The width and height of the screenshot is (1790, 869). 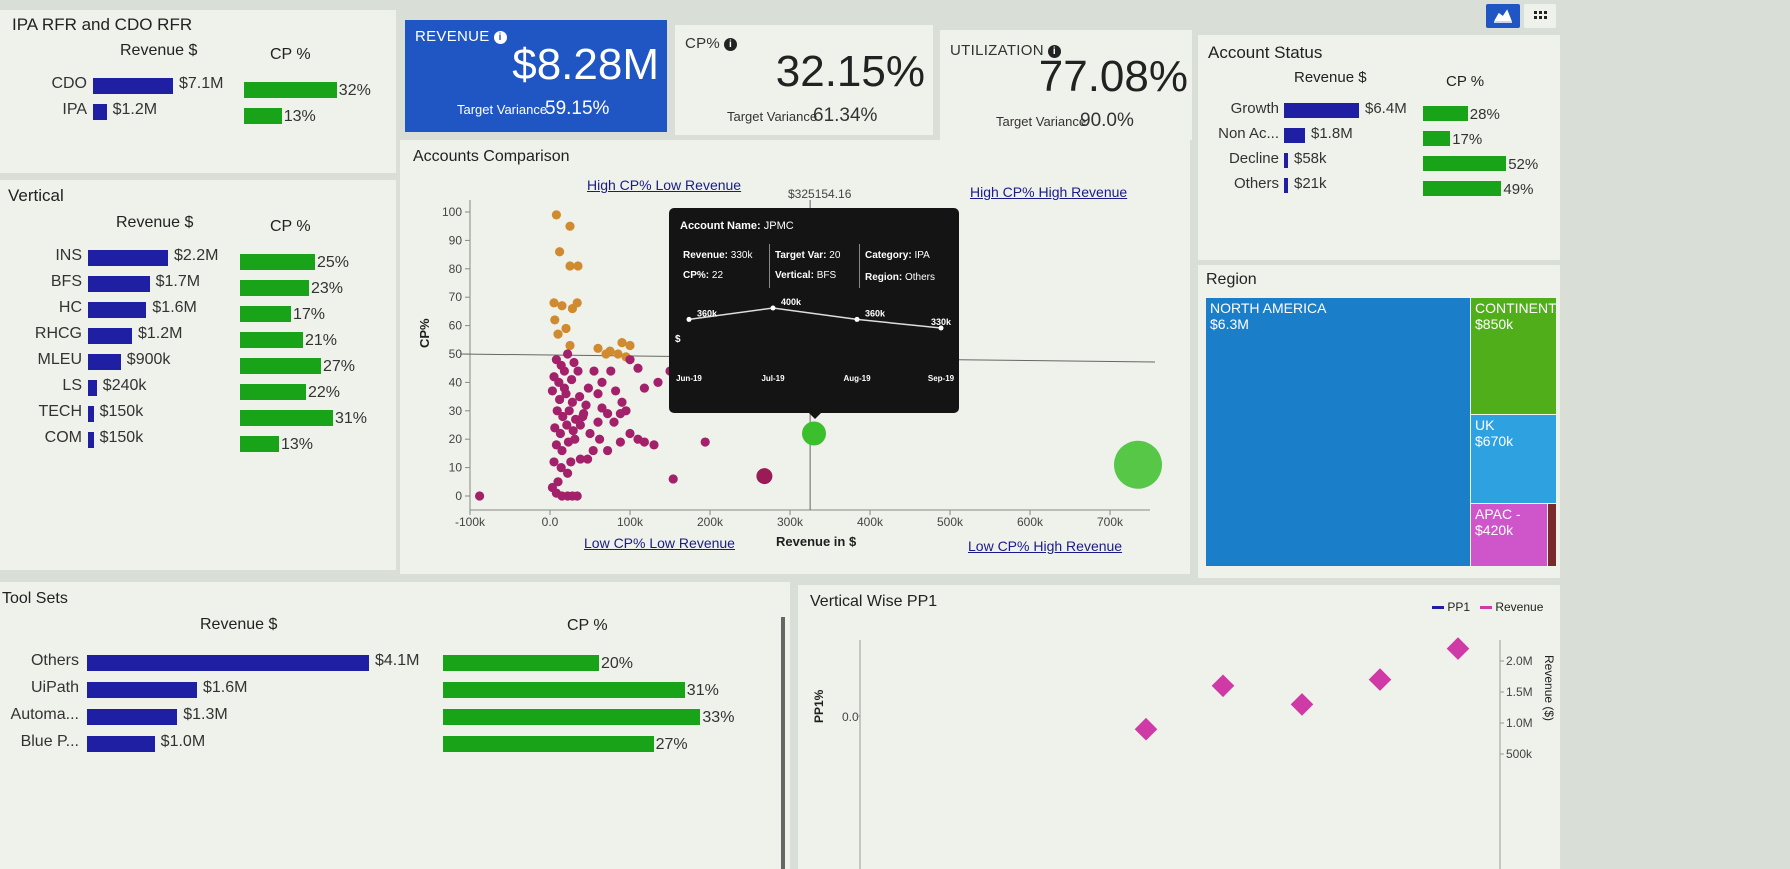 What do you see at coordinates (804, 80) in the screenshot?
I see `kpi-cp-card: CP% i 32.15% Target Variance 61.34%` at bounding box center [804, 80].